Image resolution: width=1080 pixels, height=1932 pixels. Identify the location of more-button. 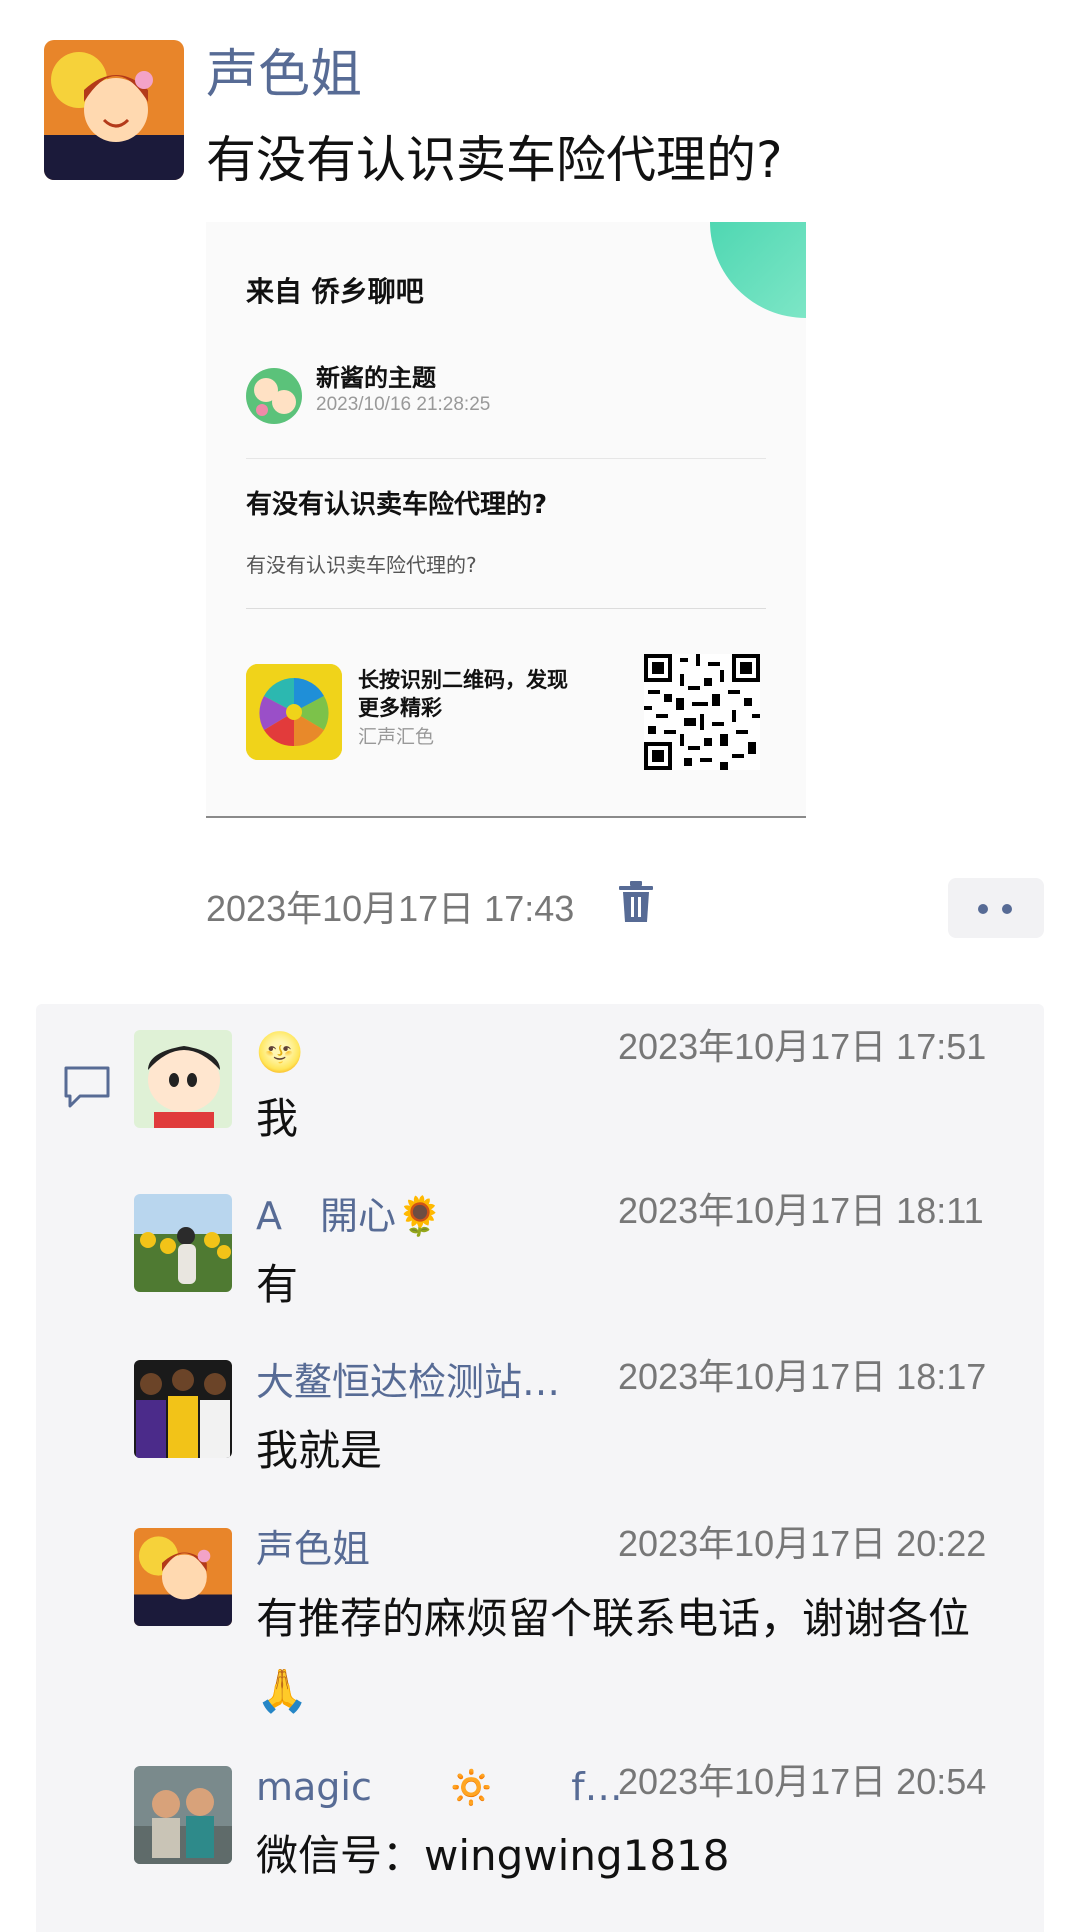
(996, 908).